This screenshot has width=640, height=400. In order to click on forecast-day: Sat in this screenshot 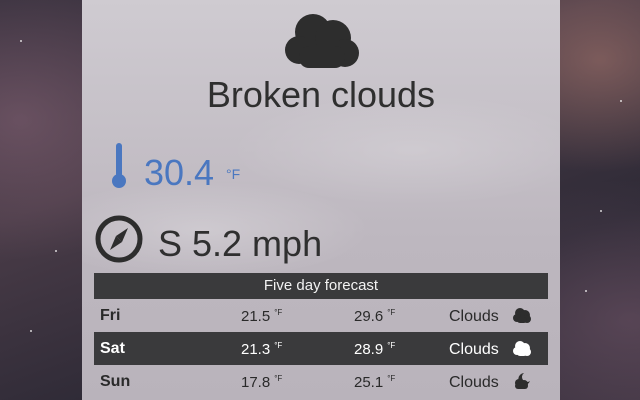, I will do `click(112, 348)`.